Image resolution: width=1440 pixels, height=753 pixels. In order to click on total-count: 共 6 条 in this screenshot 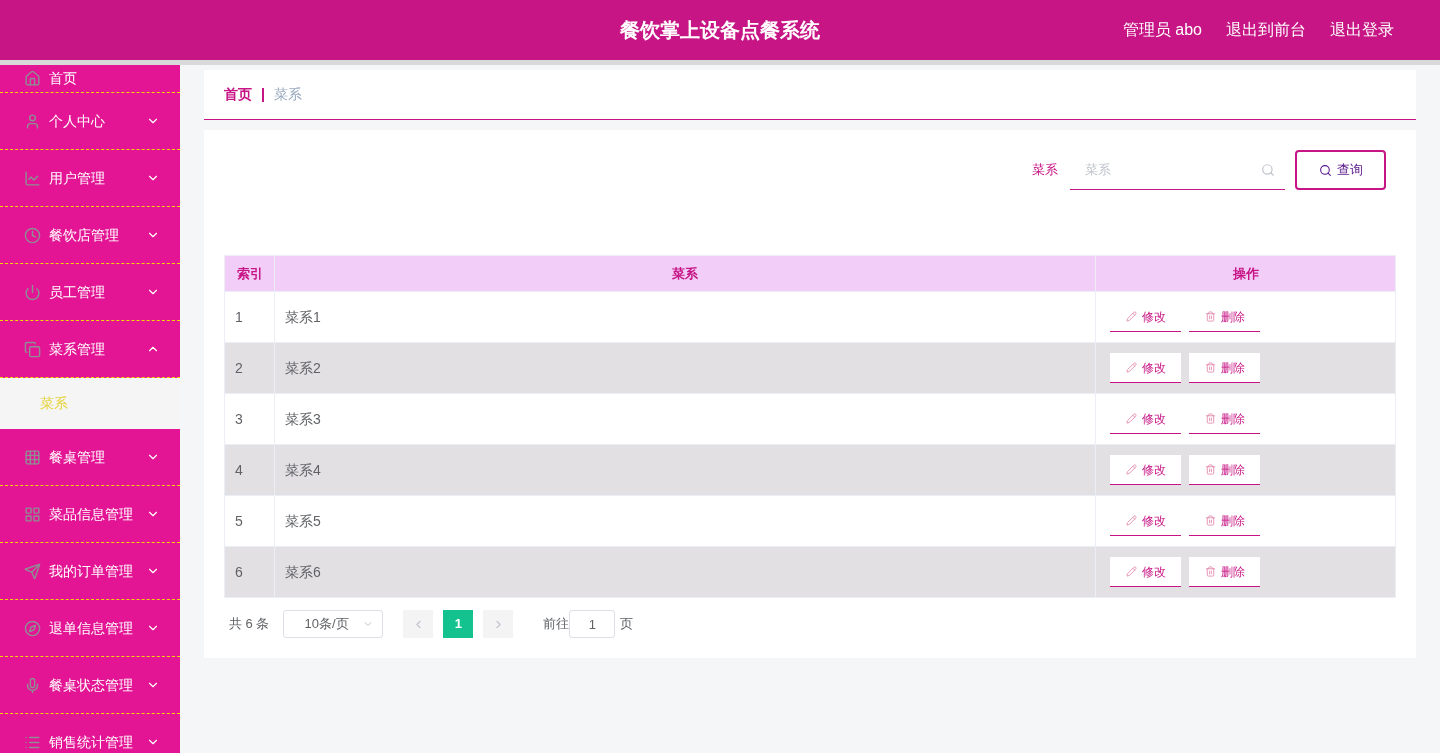, I will do `click(249, 624)`.